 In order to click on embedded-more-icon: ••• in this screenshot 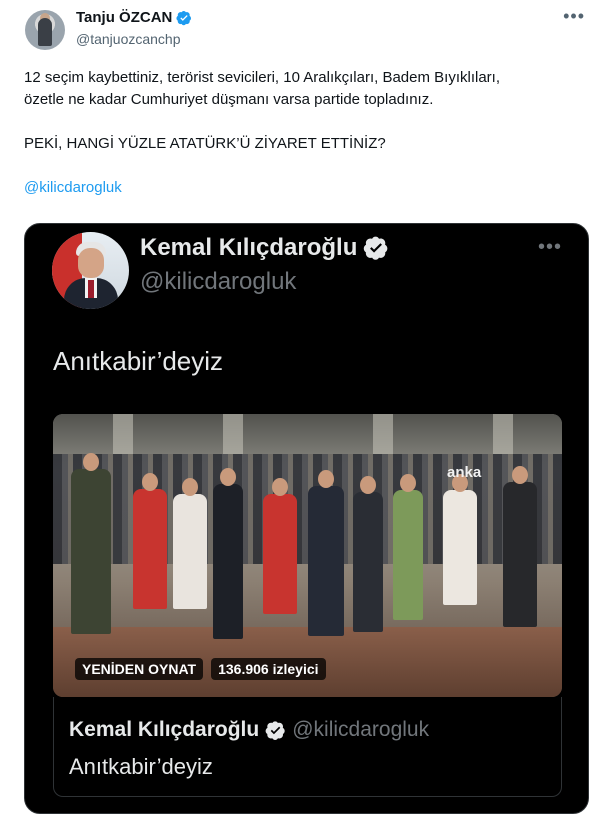, I will do `click(549, 247)`.